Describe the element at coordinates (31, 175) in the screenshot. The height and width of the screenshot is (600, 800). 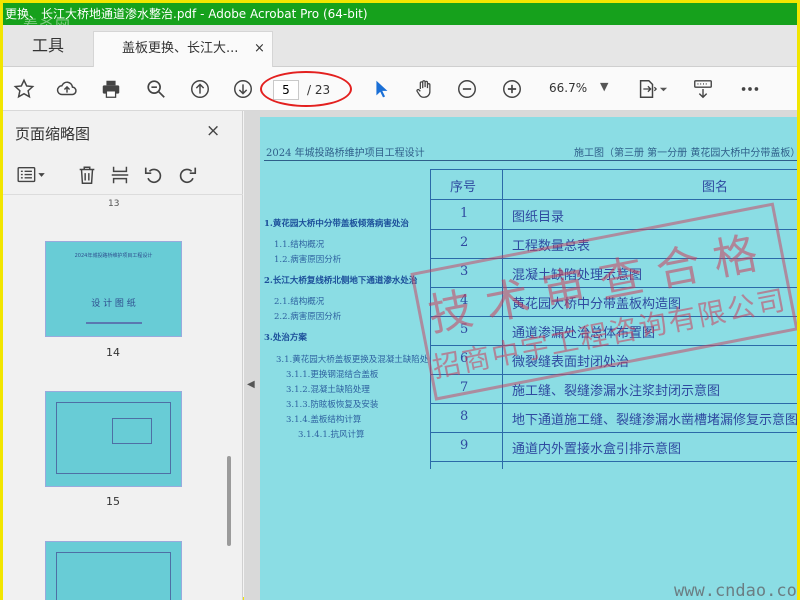
I see `thumbnail-options-icon` at that location.